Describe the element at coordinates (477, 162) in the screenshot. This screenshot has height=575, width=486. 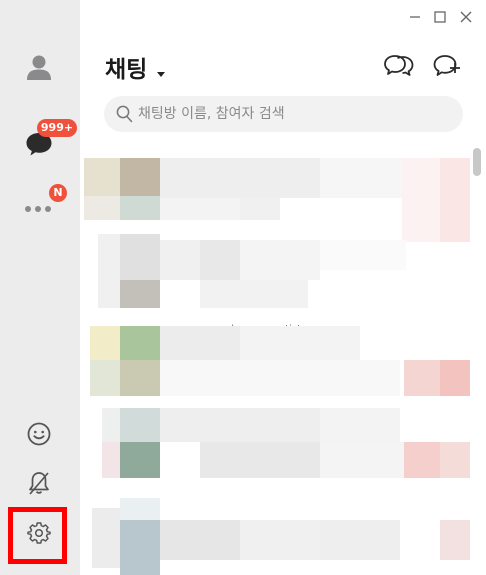
I see `scrollbar-thumb` at that location.